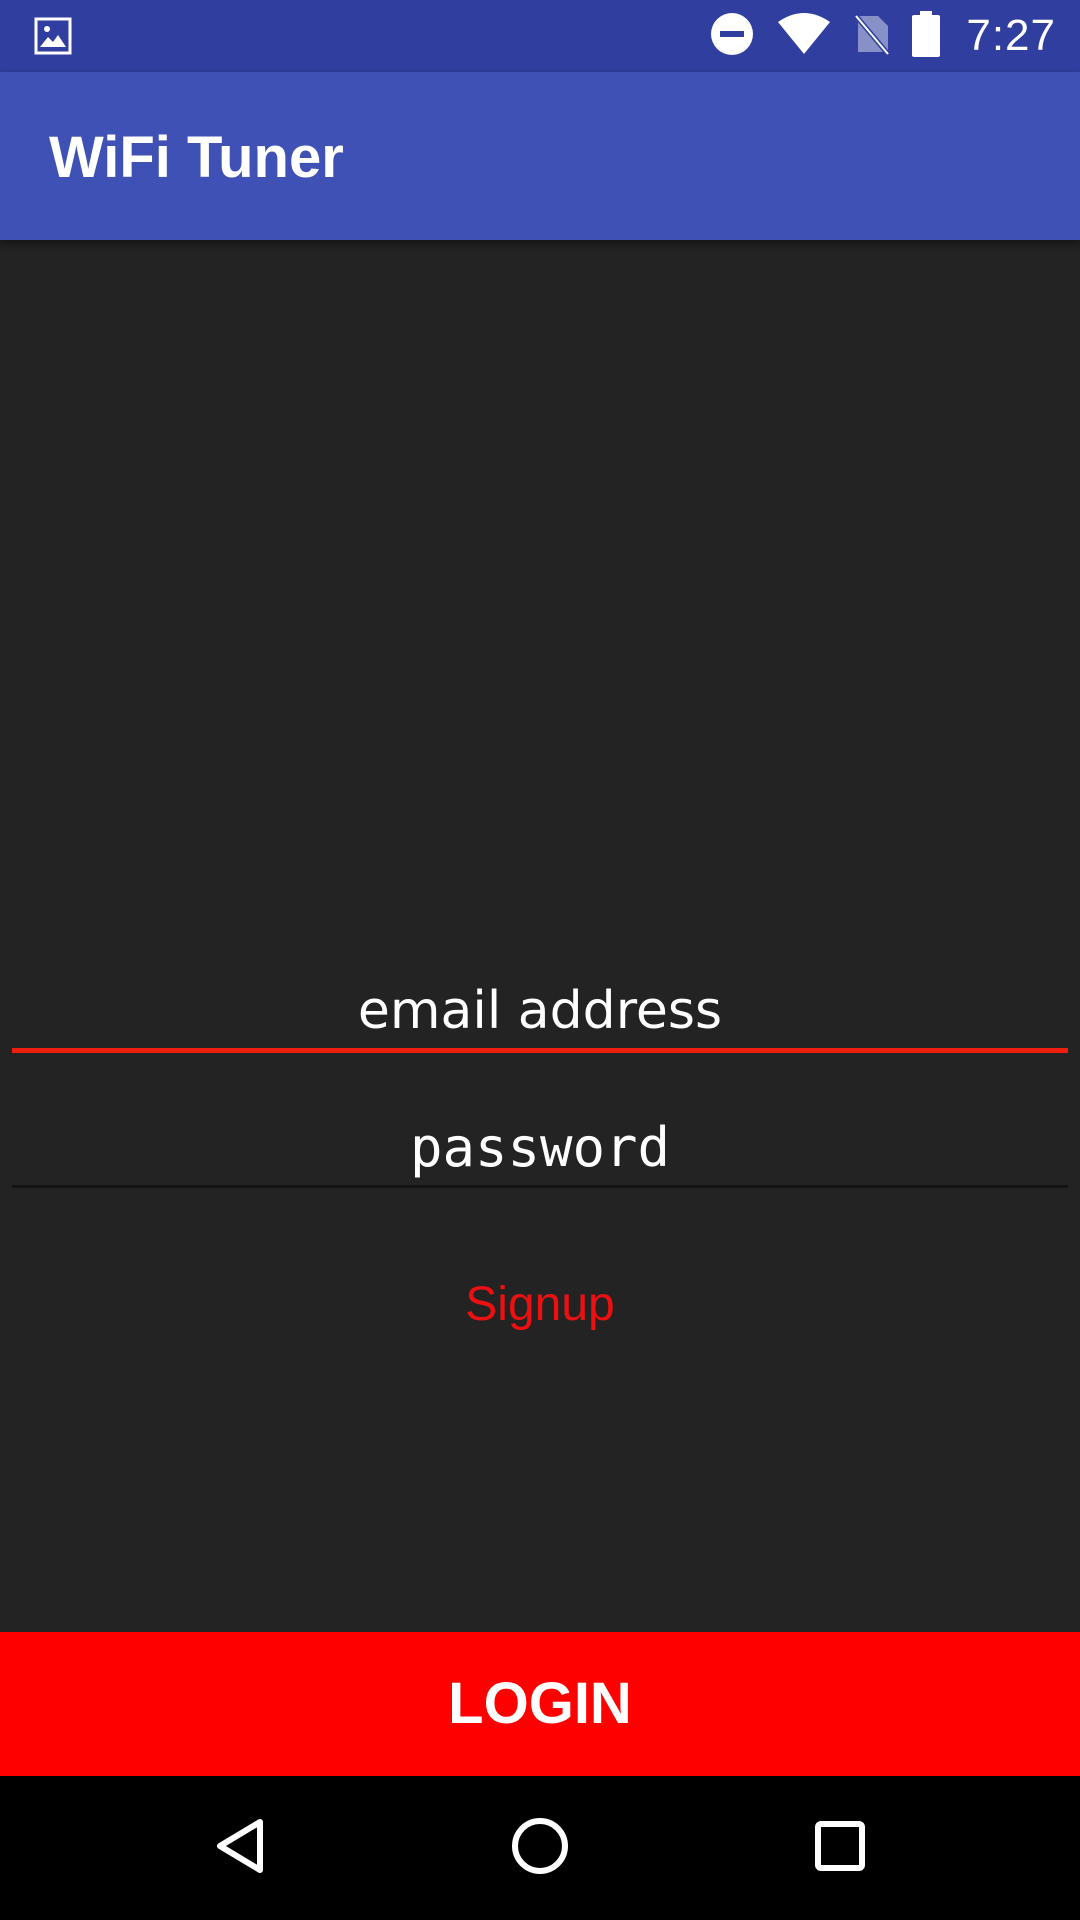 This screenshot has width=1080, height=1920. I want to click on email-field-underline, so click(540, 1050).